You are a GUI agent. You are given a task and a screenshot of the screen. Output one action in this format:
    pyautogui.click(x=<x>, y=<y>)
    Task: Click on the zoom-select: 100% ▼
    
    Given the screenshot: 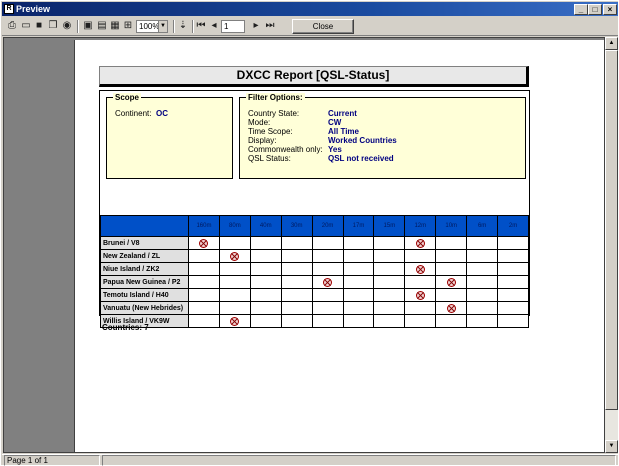 What is the action you would take?
    pyautogui.click(x=152, y=26)
    